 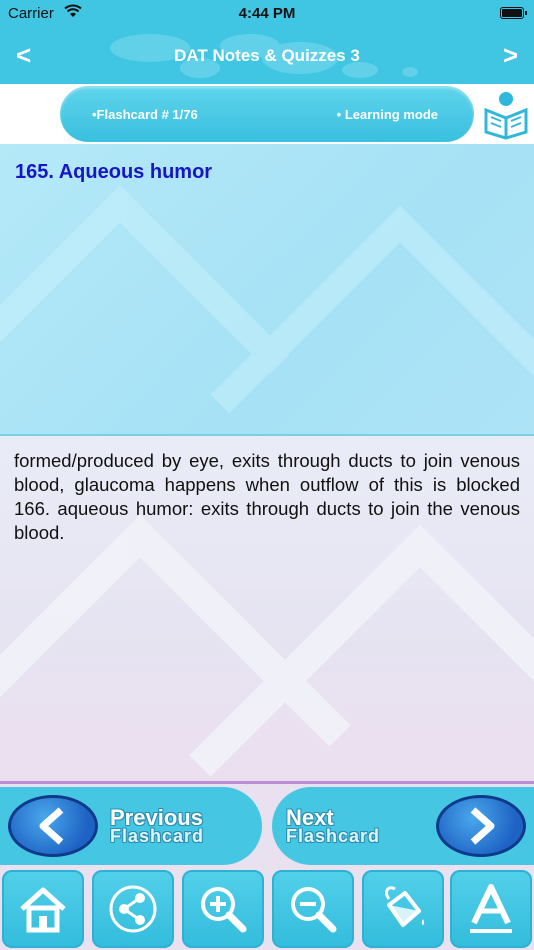 I want to click on next-line2: Flashcard, so click(x=333, y=836).